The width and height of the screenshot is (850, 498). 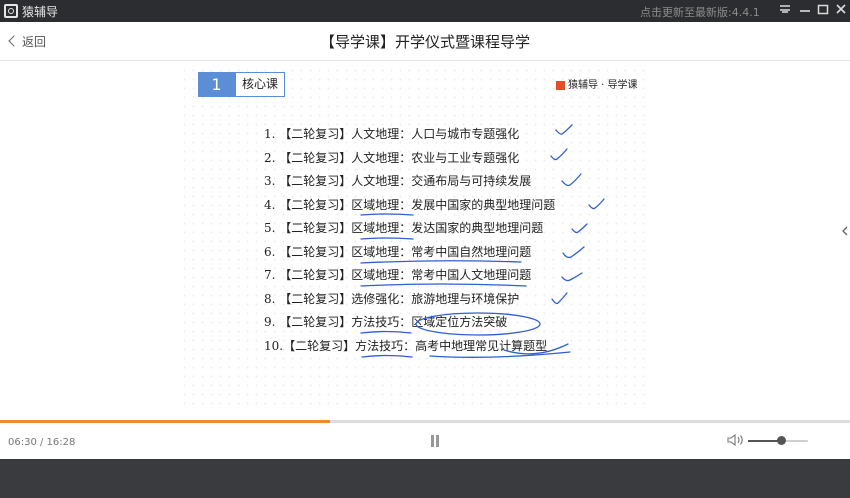 I want to click on player-controls: 06:30 / 16:28, so click(x=425, y=441).